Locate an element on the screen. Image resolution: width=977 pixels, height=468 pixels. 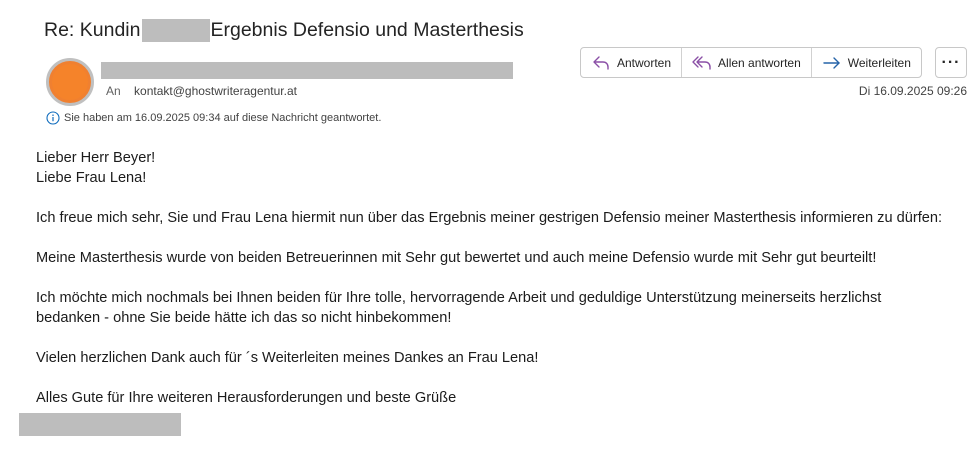
forward-label: Weiterleiten is located at coordinates (879, 62).